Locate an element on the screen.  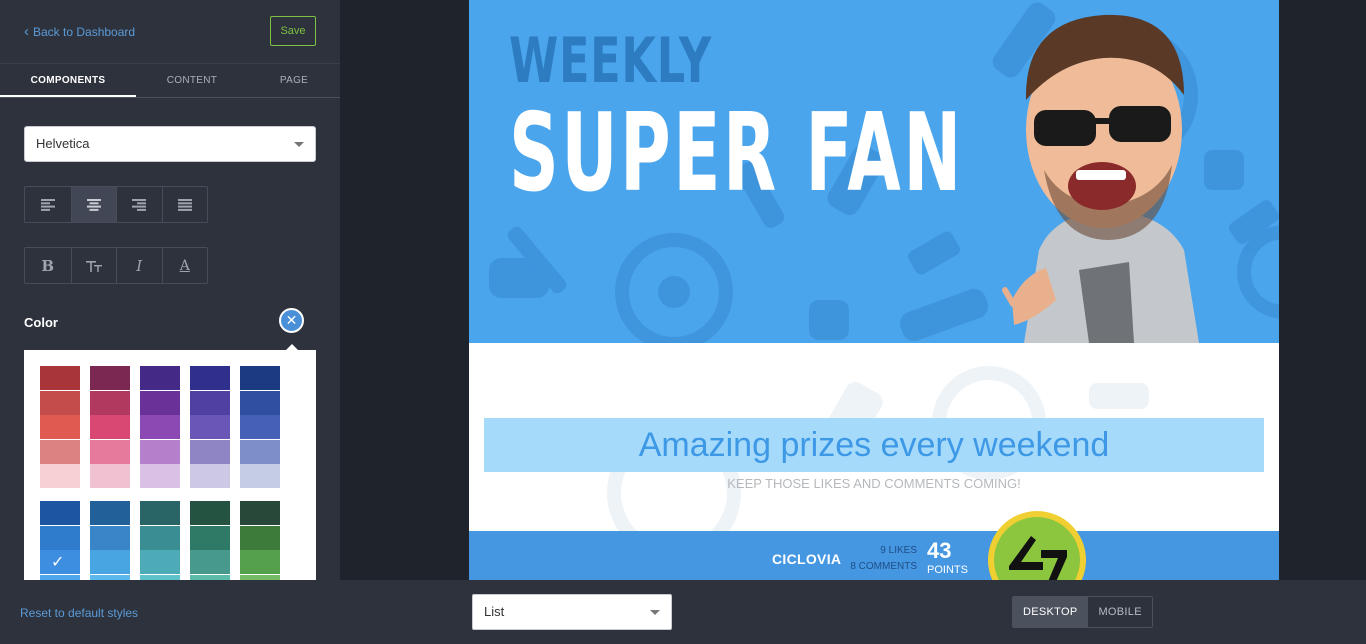
prize-headline: Amazing prizes every weekend is located at coordinates (874, 444).